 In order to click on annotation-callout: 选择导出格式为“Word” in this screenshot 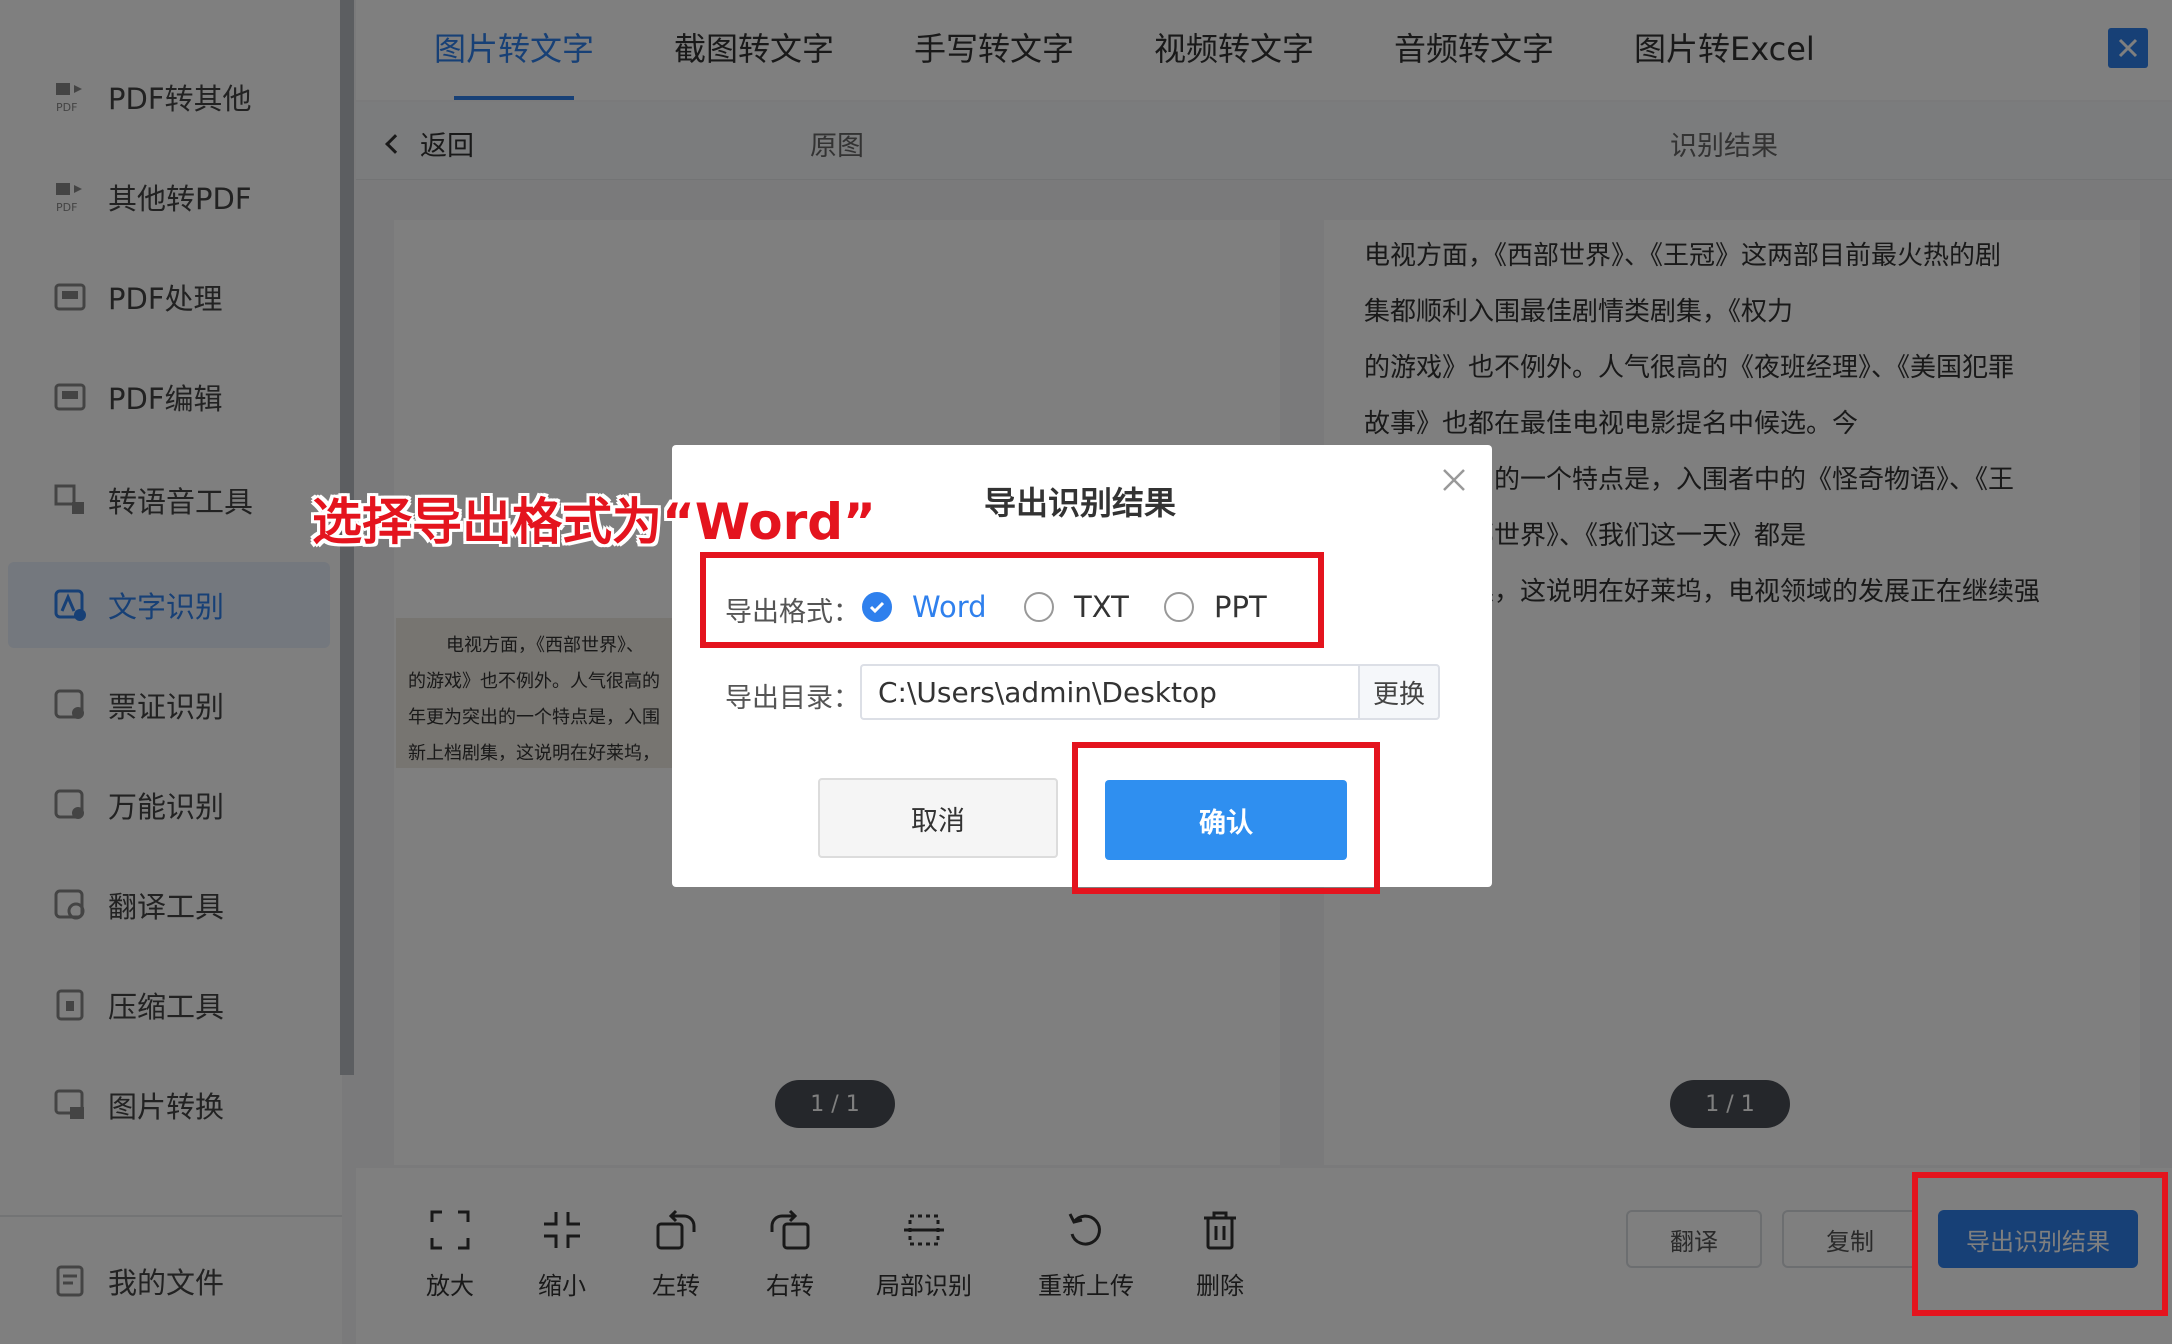, I will do `click(594, 522)`.